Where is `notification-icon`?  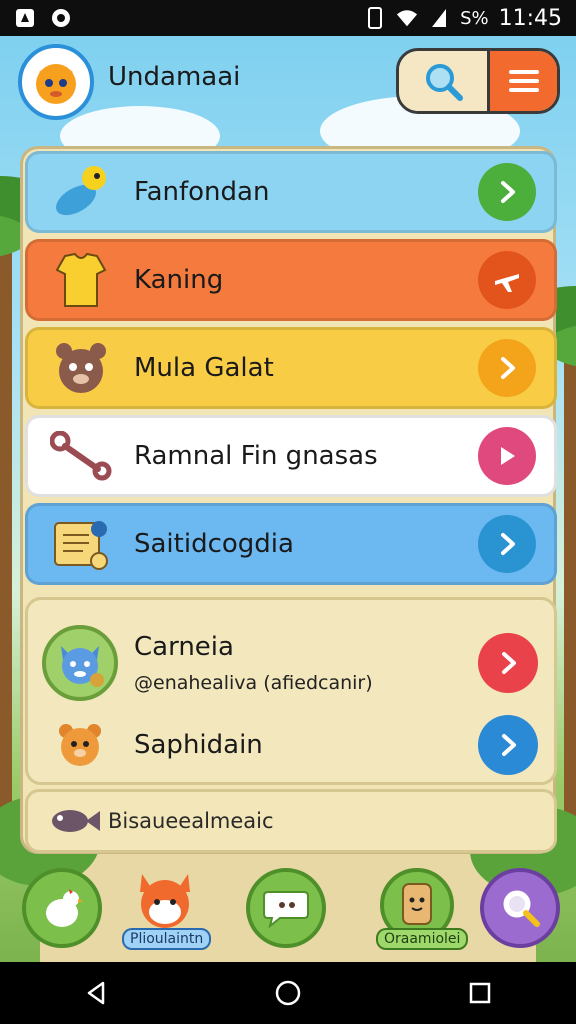 notification-icon is located at coordinates (25, 18).